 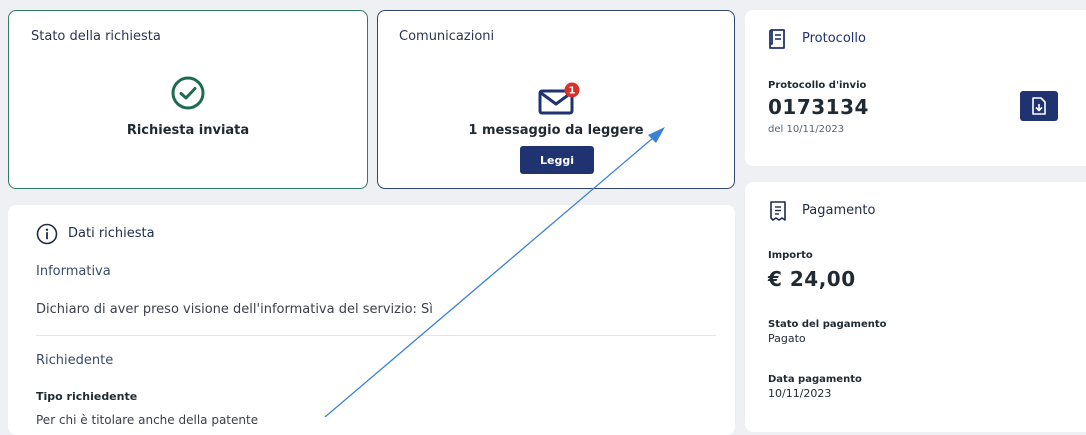 What do you see at coordinates (839, 210) in the screenshot?
I see `payment-title: Pagamento` at bounding box center [839, 210].